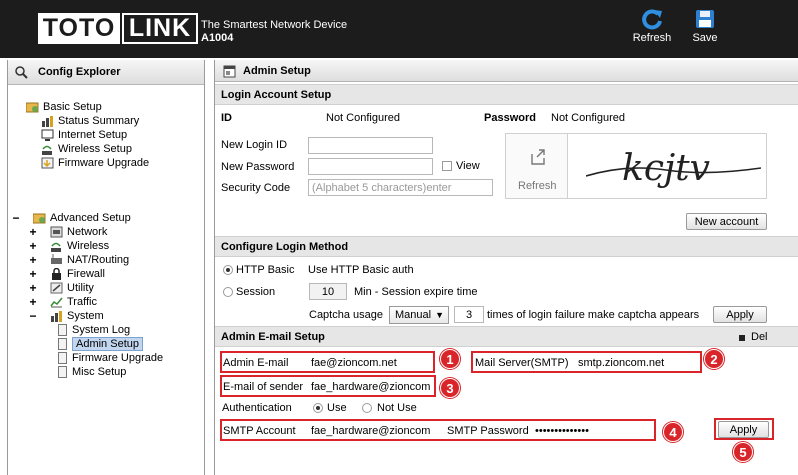  What do you see at coordinates (447, 166) in the screenshot?
I see `view-checkbox` at bounding box center [447, 166].